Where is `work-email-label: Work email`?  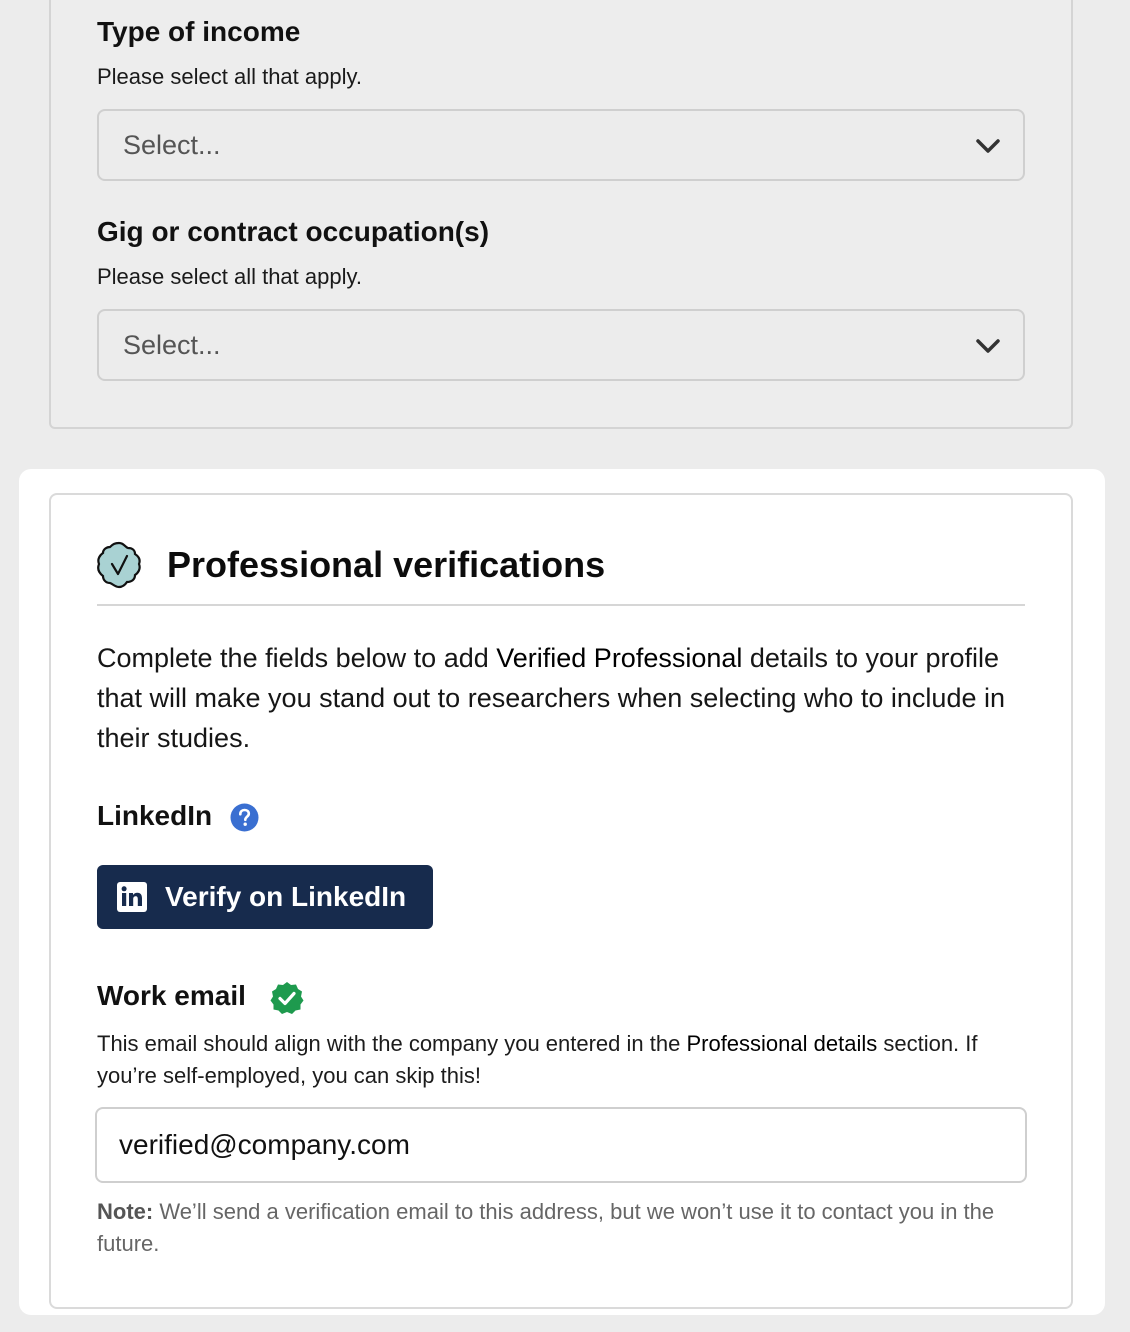
work-email-label: Work email is located at coordinates (171, 995).